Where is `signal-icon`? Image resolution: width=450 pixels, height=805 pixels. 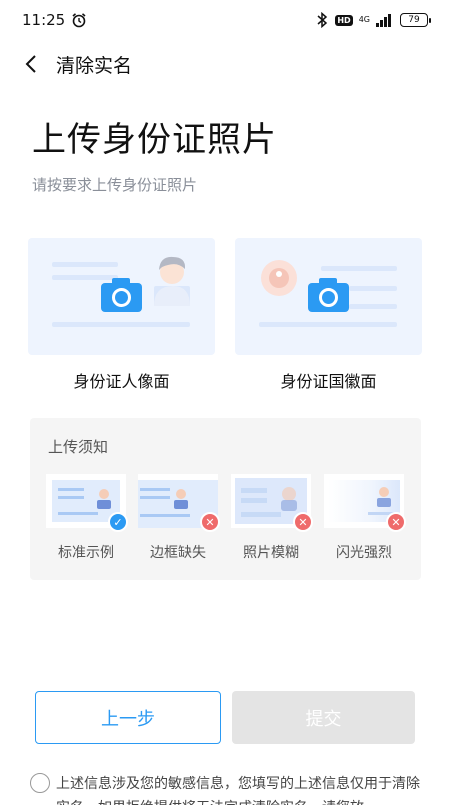
signal-icon is located at coordinates (383, 20).